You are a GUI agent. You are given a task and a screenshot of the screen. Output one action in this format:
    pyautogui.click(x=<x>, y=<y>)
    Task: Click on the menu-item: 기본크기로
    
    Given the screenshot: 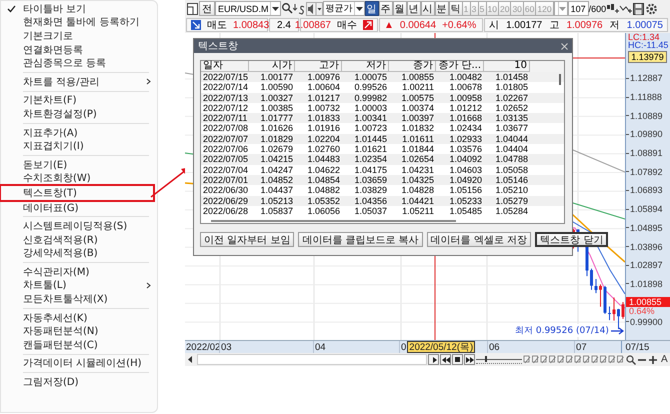 What is the action you would take?
    pyautogui.click(x=79, y=36)
    